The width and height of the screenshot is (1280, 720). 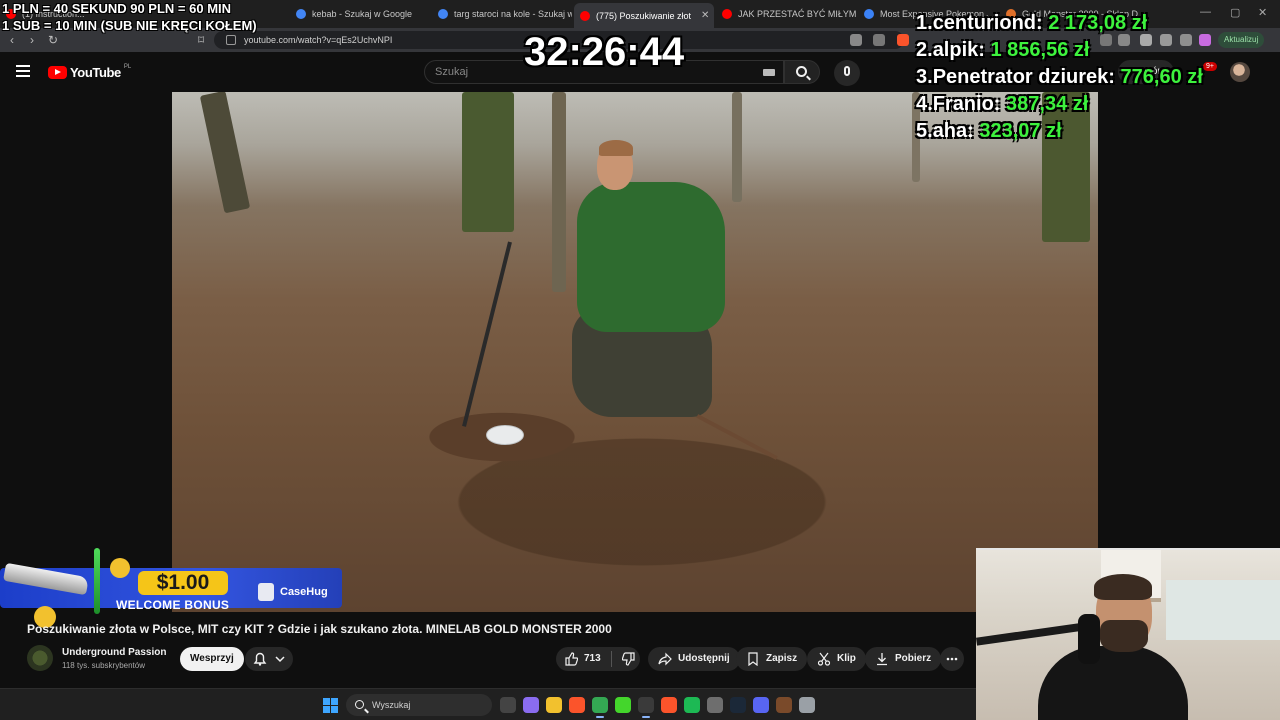 I want to click on channel-avatar, so click(x=40, y=658).